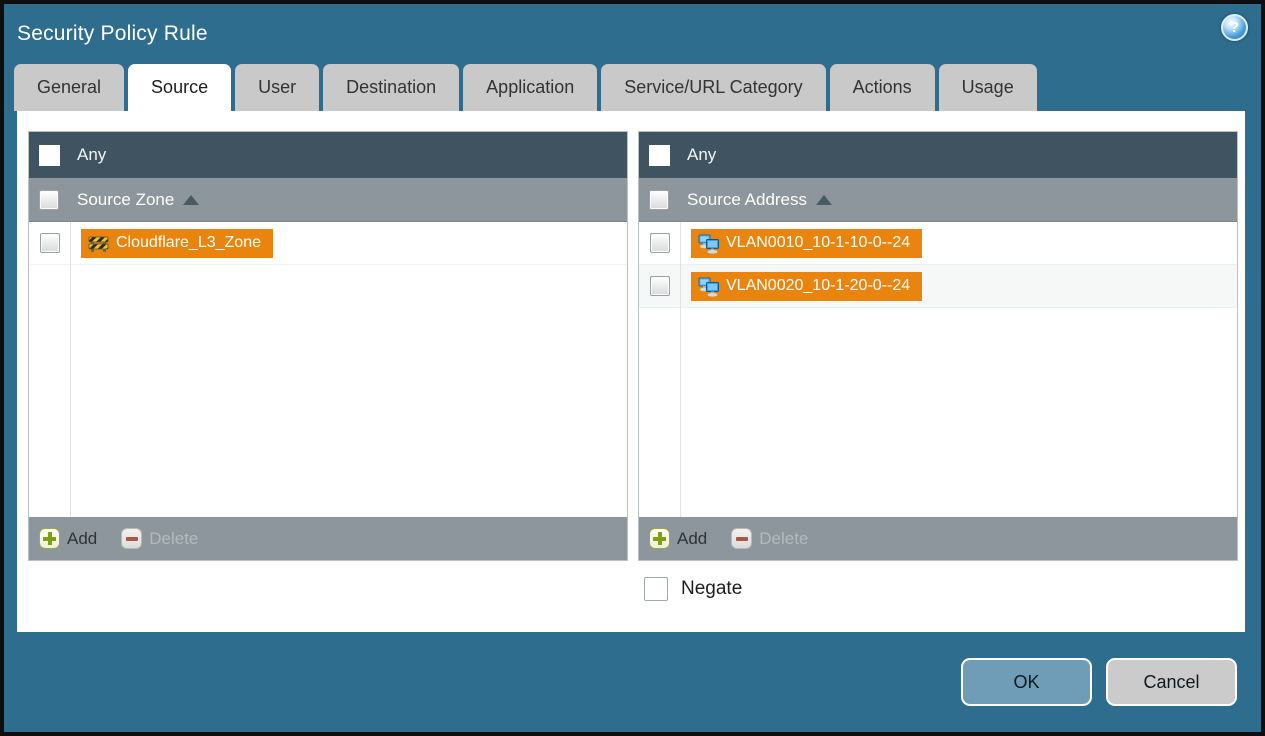 This screenshot has height=736, width=1265. I want to click on source-address-select-all-checkbox, so click(659, 199).